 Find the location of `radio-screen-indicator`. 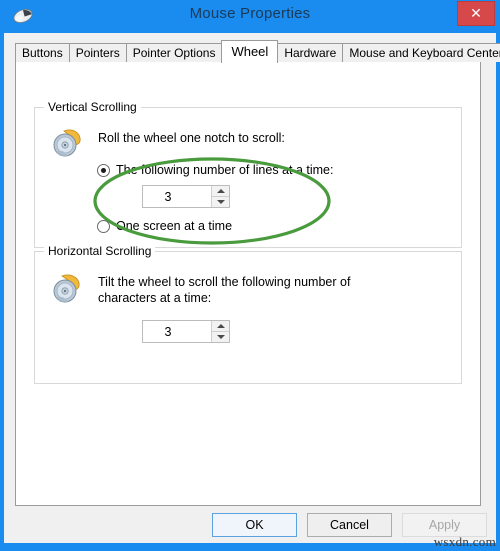

radio-screen-indicator is located at coordinates (103, 226).